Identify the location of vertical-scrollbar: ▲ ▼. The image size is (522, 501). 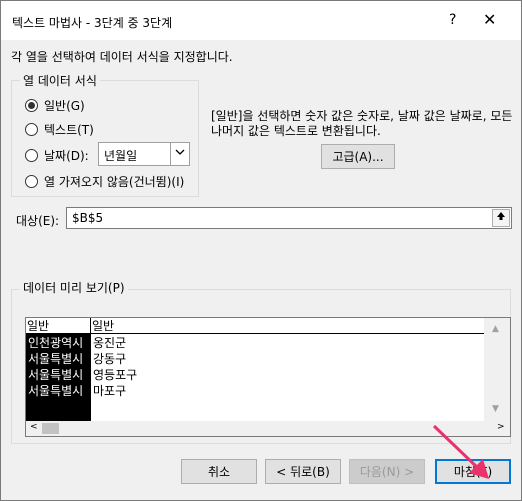
(497, 369).